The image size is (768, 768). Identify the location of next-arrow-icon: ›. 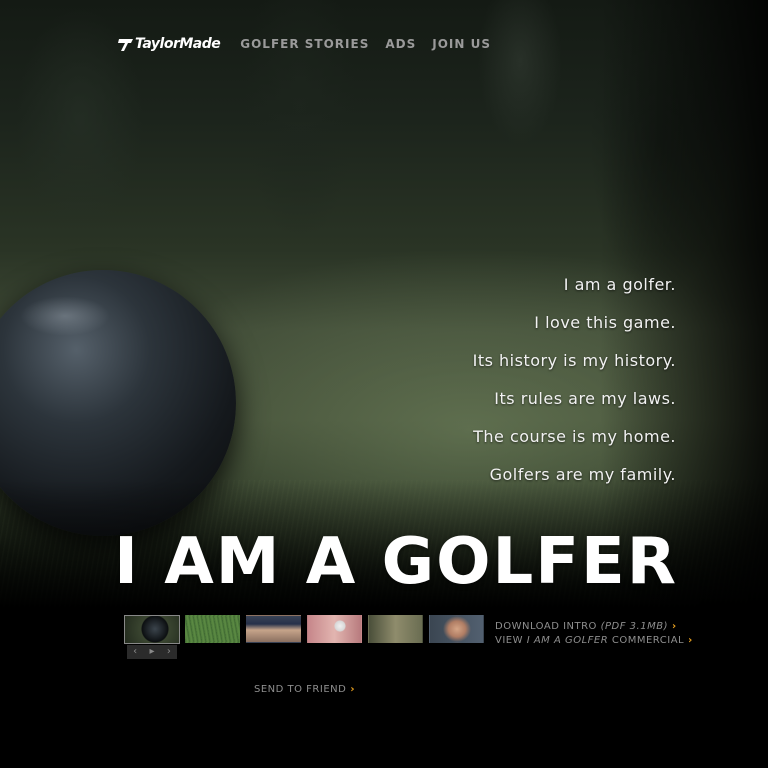
(169, 652).